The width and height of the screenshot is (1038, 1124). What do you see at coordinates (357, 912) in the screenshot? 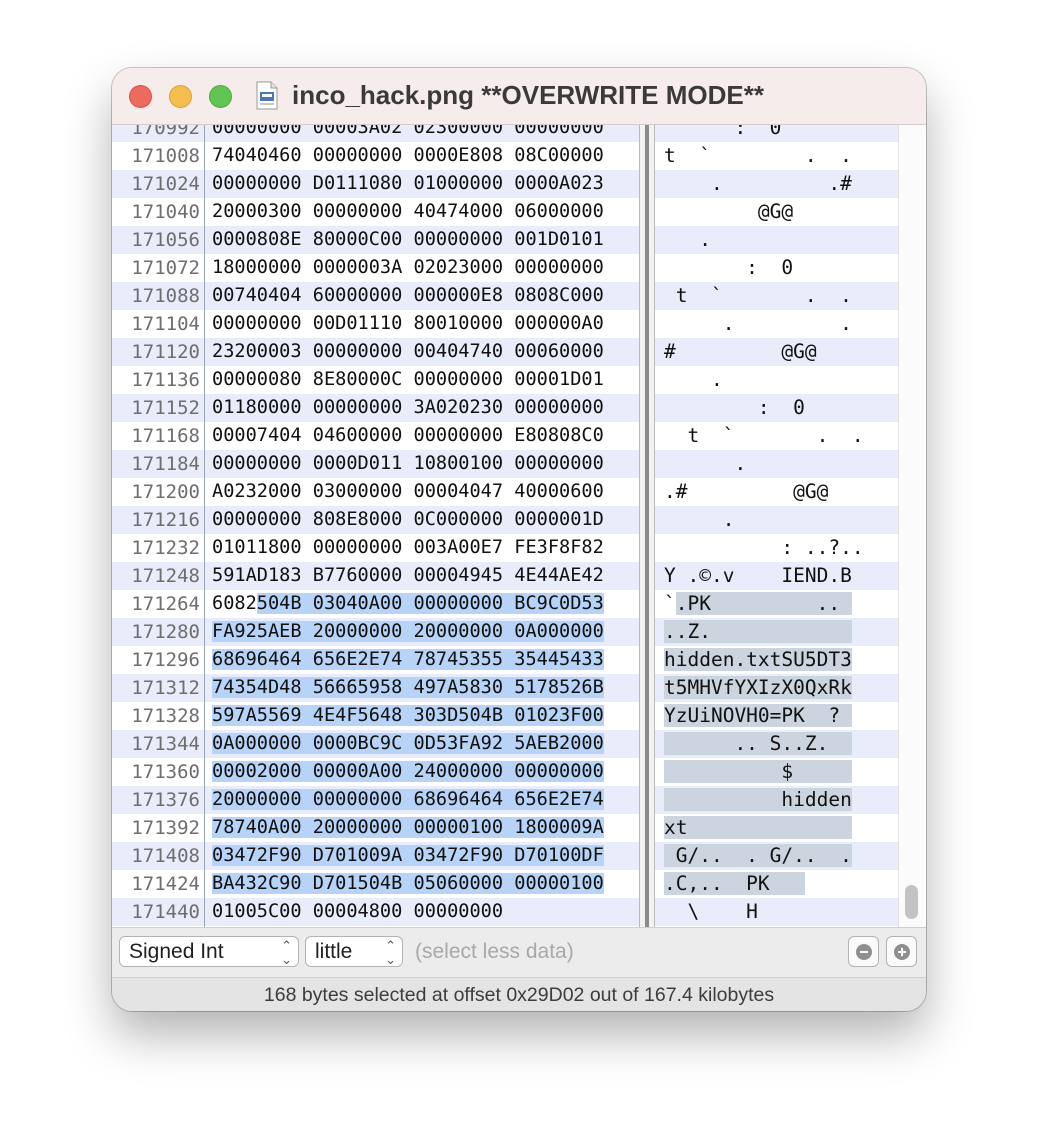
I see `row-hex-bytes: 01005C00 00004800 00000000` at bounding box center [357, 912].